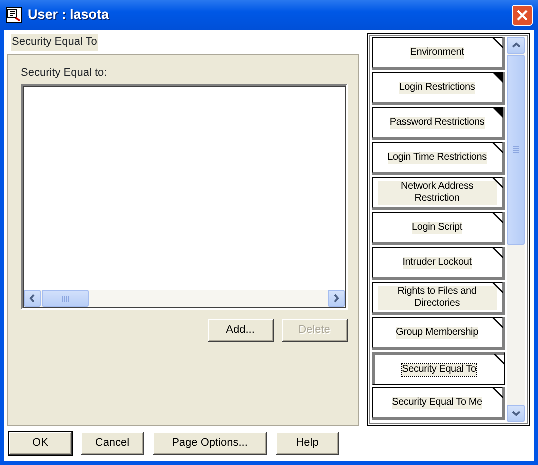 The image size is (538, 465). I want to click on close-icon, so click(522, 15).